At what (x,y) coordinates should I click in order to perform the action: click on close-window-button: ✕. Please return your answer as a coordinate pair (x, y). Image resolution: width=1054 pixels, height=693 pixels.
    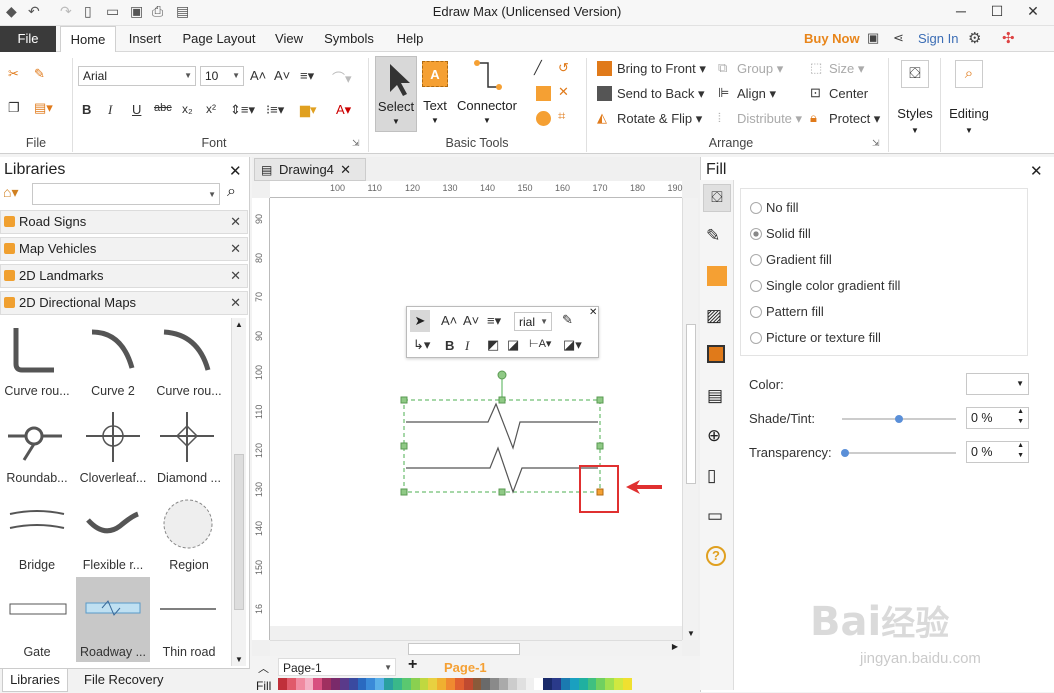
    Looking at the image, I should click on (1033, 12).